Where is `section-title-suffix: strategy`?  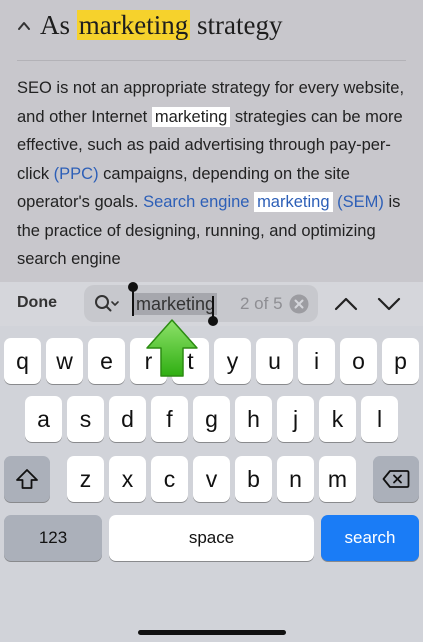 section-title-suffix: strategy is located at coordinates (239, 25).